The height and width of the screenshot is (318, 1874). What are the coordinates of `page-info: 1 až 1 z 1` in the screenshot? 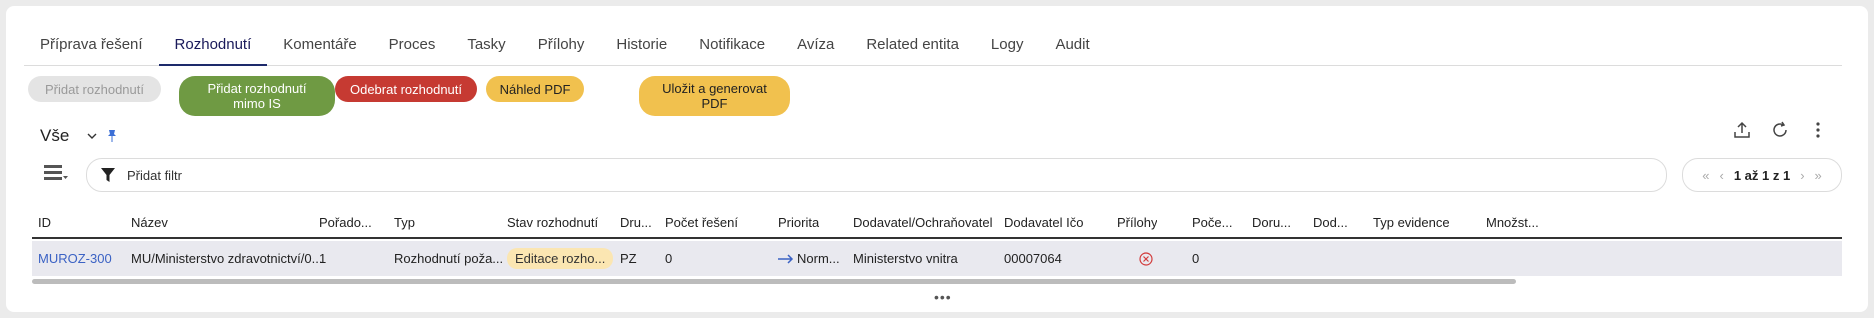 It's located at (1762, 175).